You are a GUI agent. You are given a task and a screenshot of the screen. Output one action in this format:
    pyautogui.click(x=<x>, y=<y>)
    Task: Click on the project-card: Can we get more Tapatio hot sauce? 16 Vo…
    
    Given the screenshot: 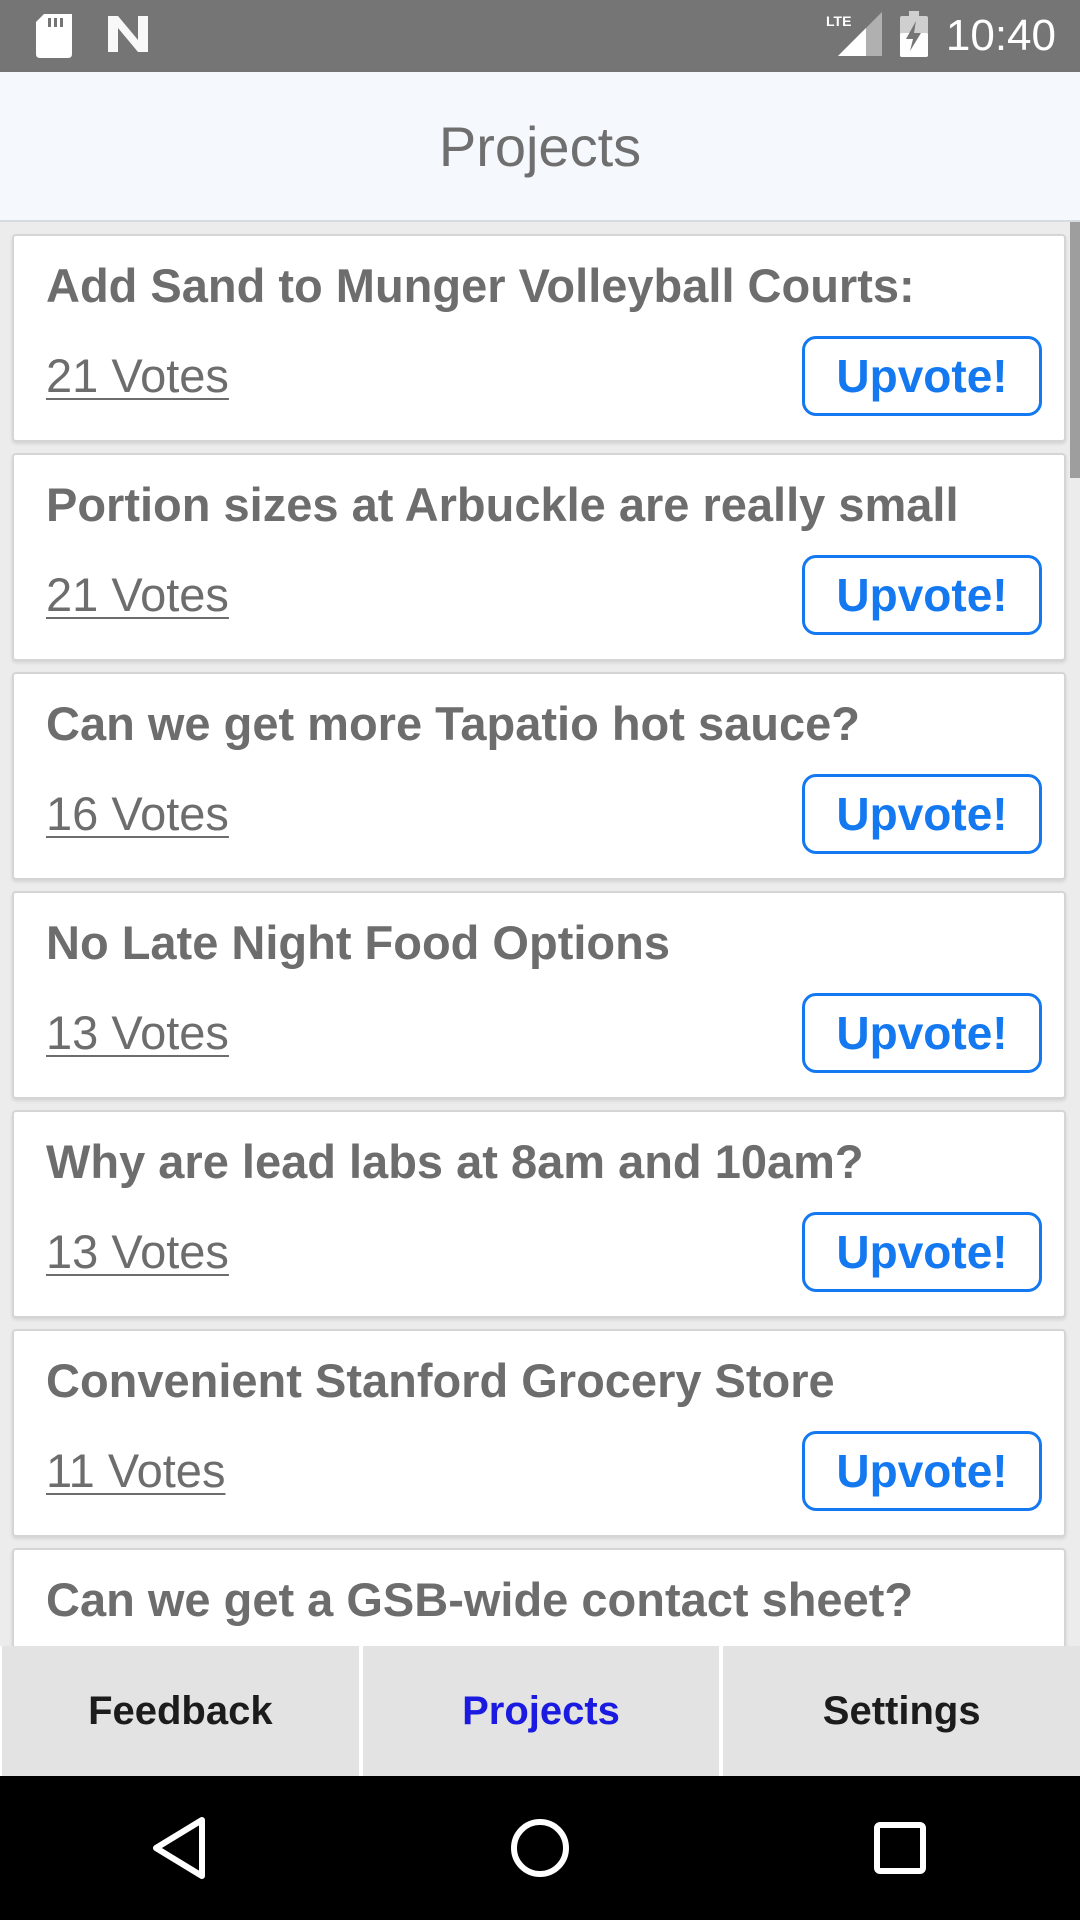 What is the action you would take?
    pyautogui.click(x=539, y=776)
    